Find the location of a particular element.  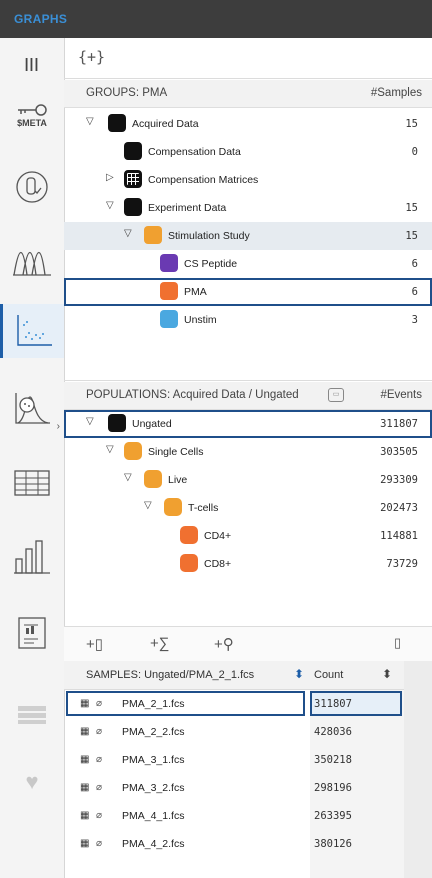

count-column-header: Count is located at coordinates (328, 675).